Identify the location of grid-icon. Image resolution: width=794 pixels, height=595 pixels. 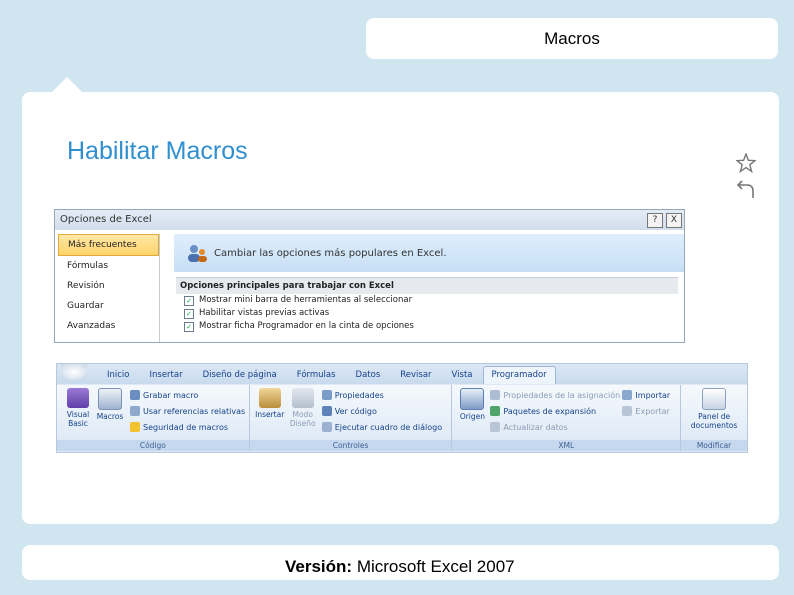
(135, 411).